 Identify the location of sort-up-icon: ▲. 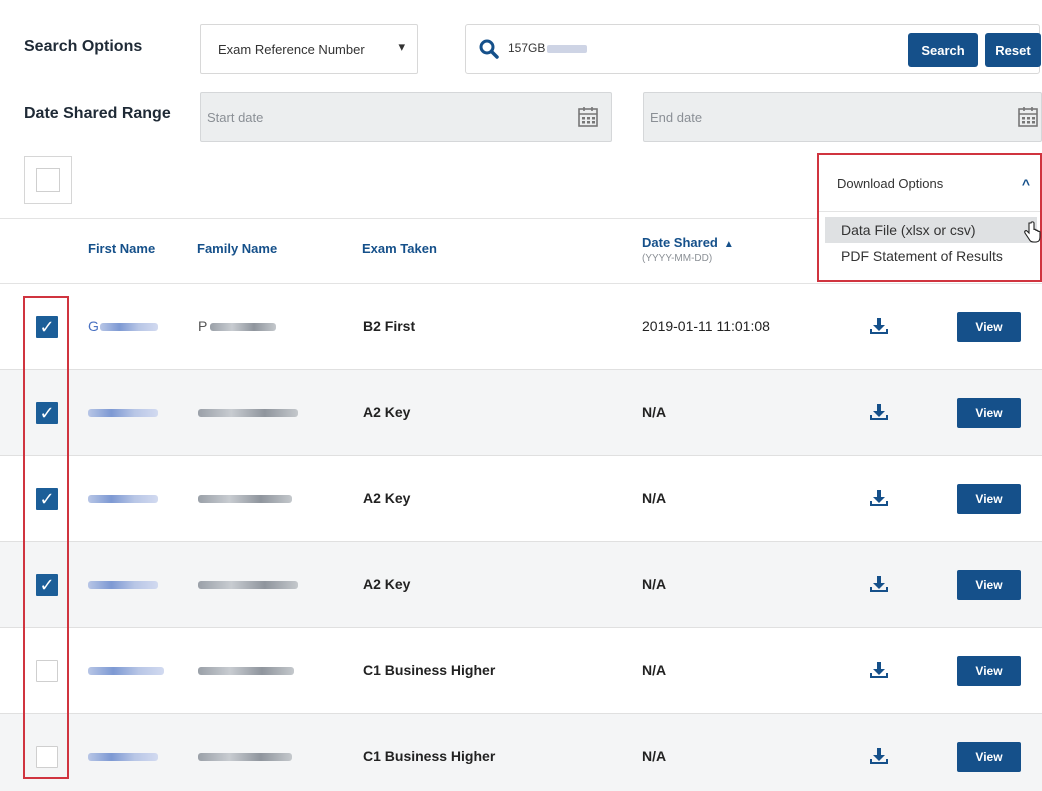
(728, 244).